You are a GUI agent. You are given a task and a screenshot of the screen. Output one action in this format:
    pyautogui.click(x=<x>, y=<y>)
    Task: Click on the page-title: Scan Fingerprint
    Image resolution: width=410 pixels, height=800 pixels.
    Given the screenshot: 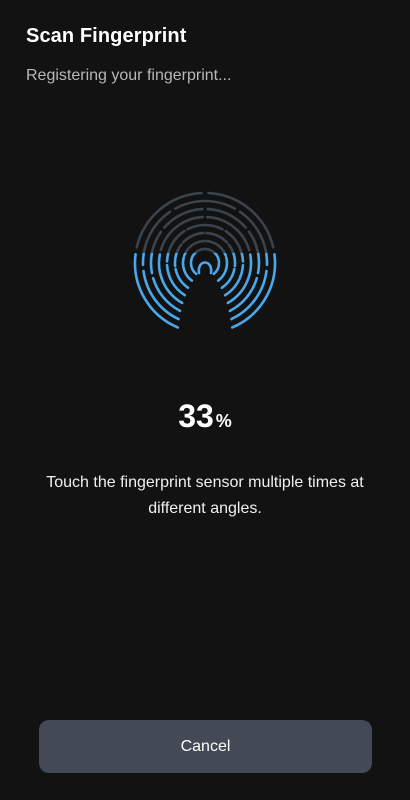 What is the action you would take?
    pyautogui.click(x=106, y=36)
    